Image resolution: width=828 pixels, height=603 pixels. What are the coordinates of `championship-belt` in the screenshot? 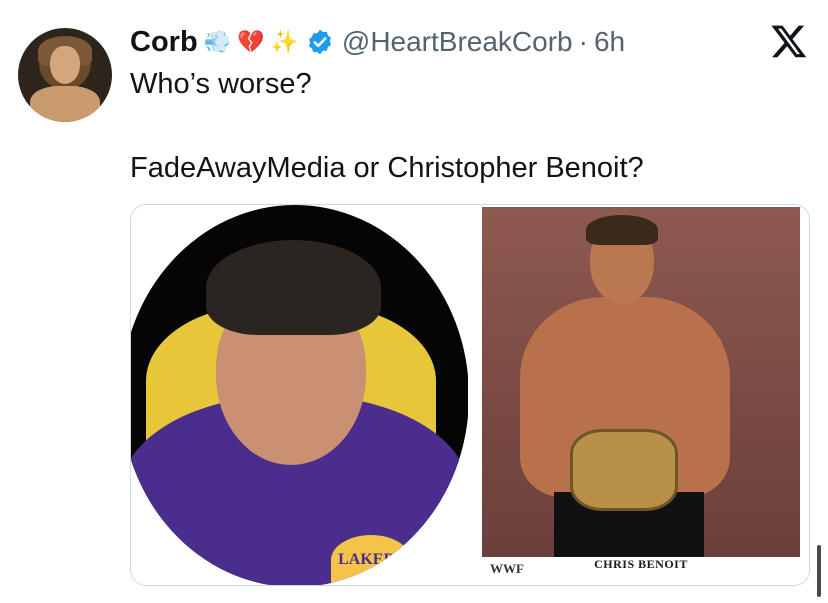 It's located at (624, 470).